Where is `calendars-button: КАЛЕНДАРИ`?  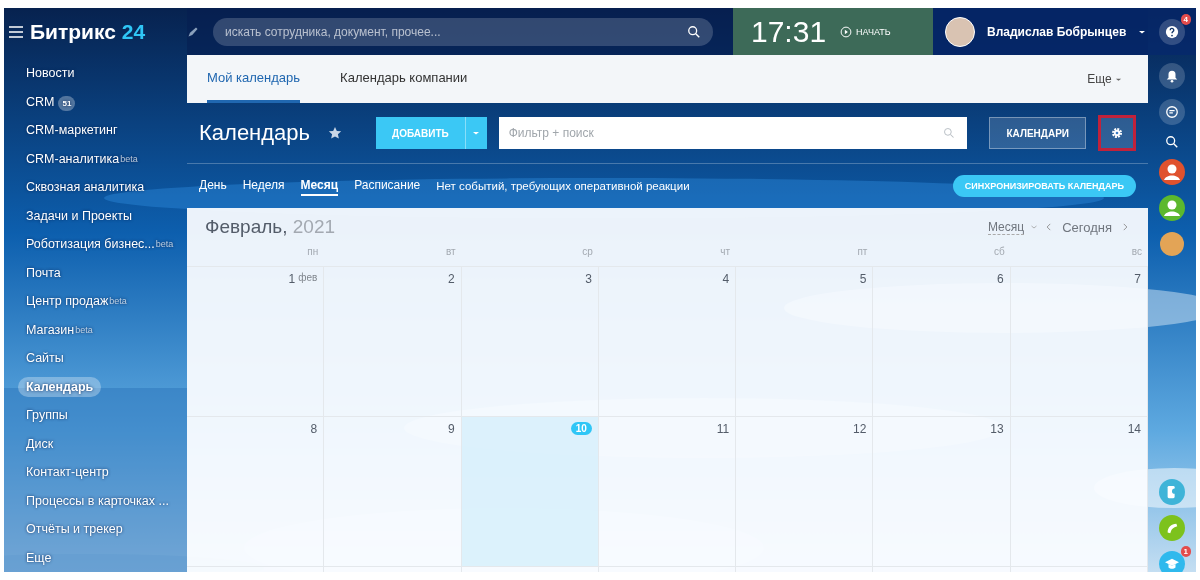 calendars-button: КАЛЕНДАРИ is located at coordinates (1037, 133).